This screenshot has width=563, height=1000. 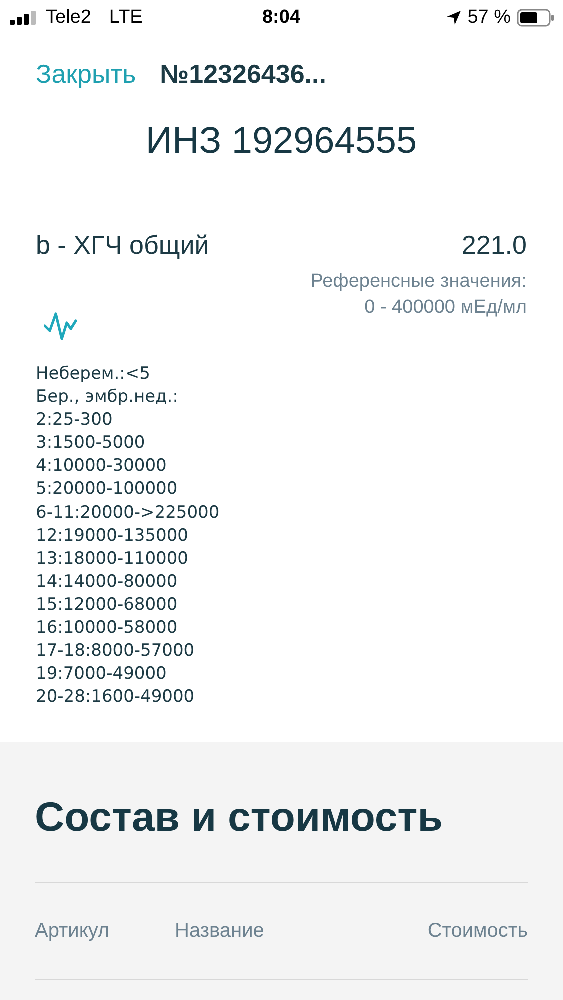 I want to click on test-value: 221.0, so click(x=494, y=245).